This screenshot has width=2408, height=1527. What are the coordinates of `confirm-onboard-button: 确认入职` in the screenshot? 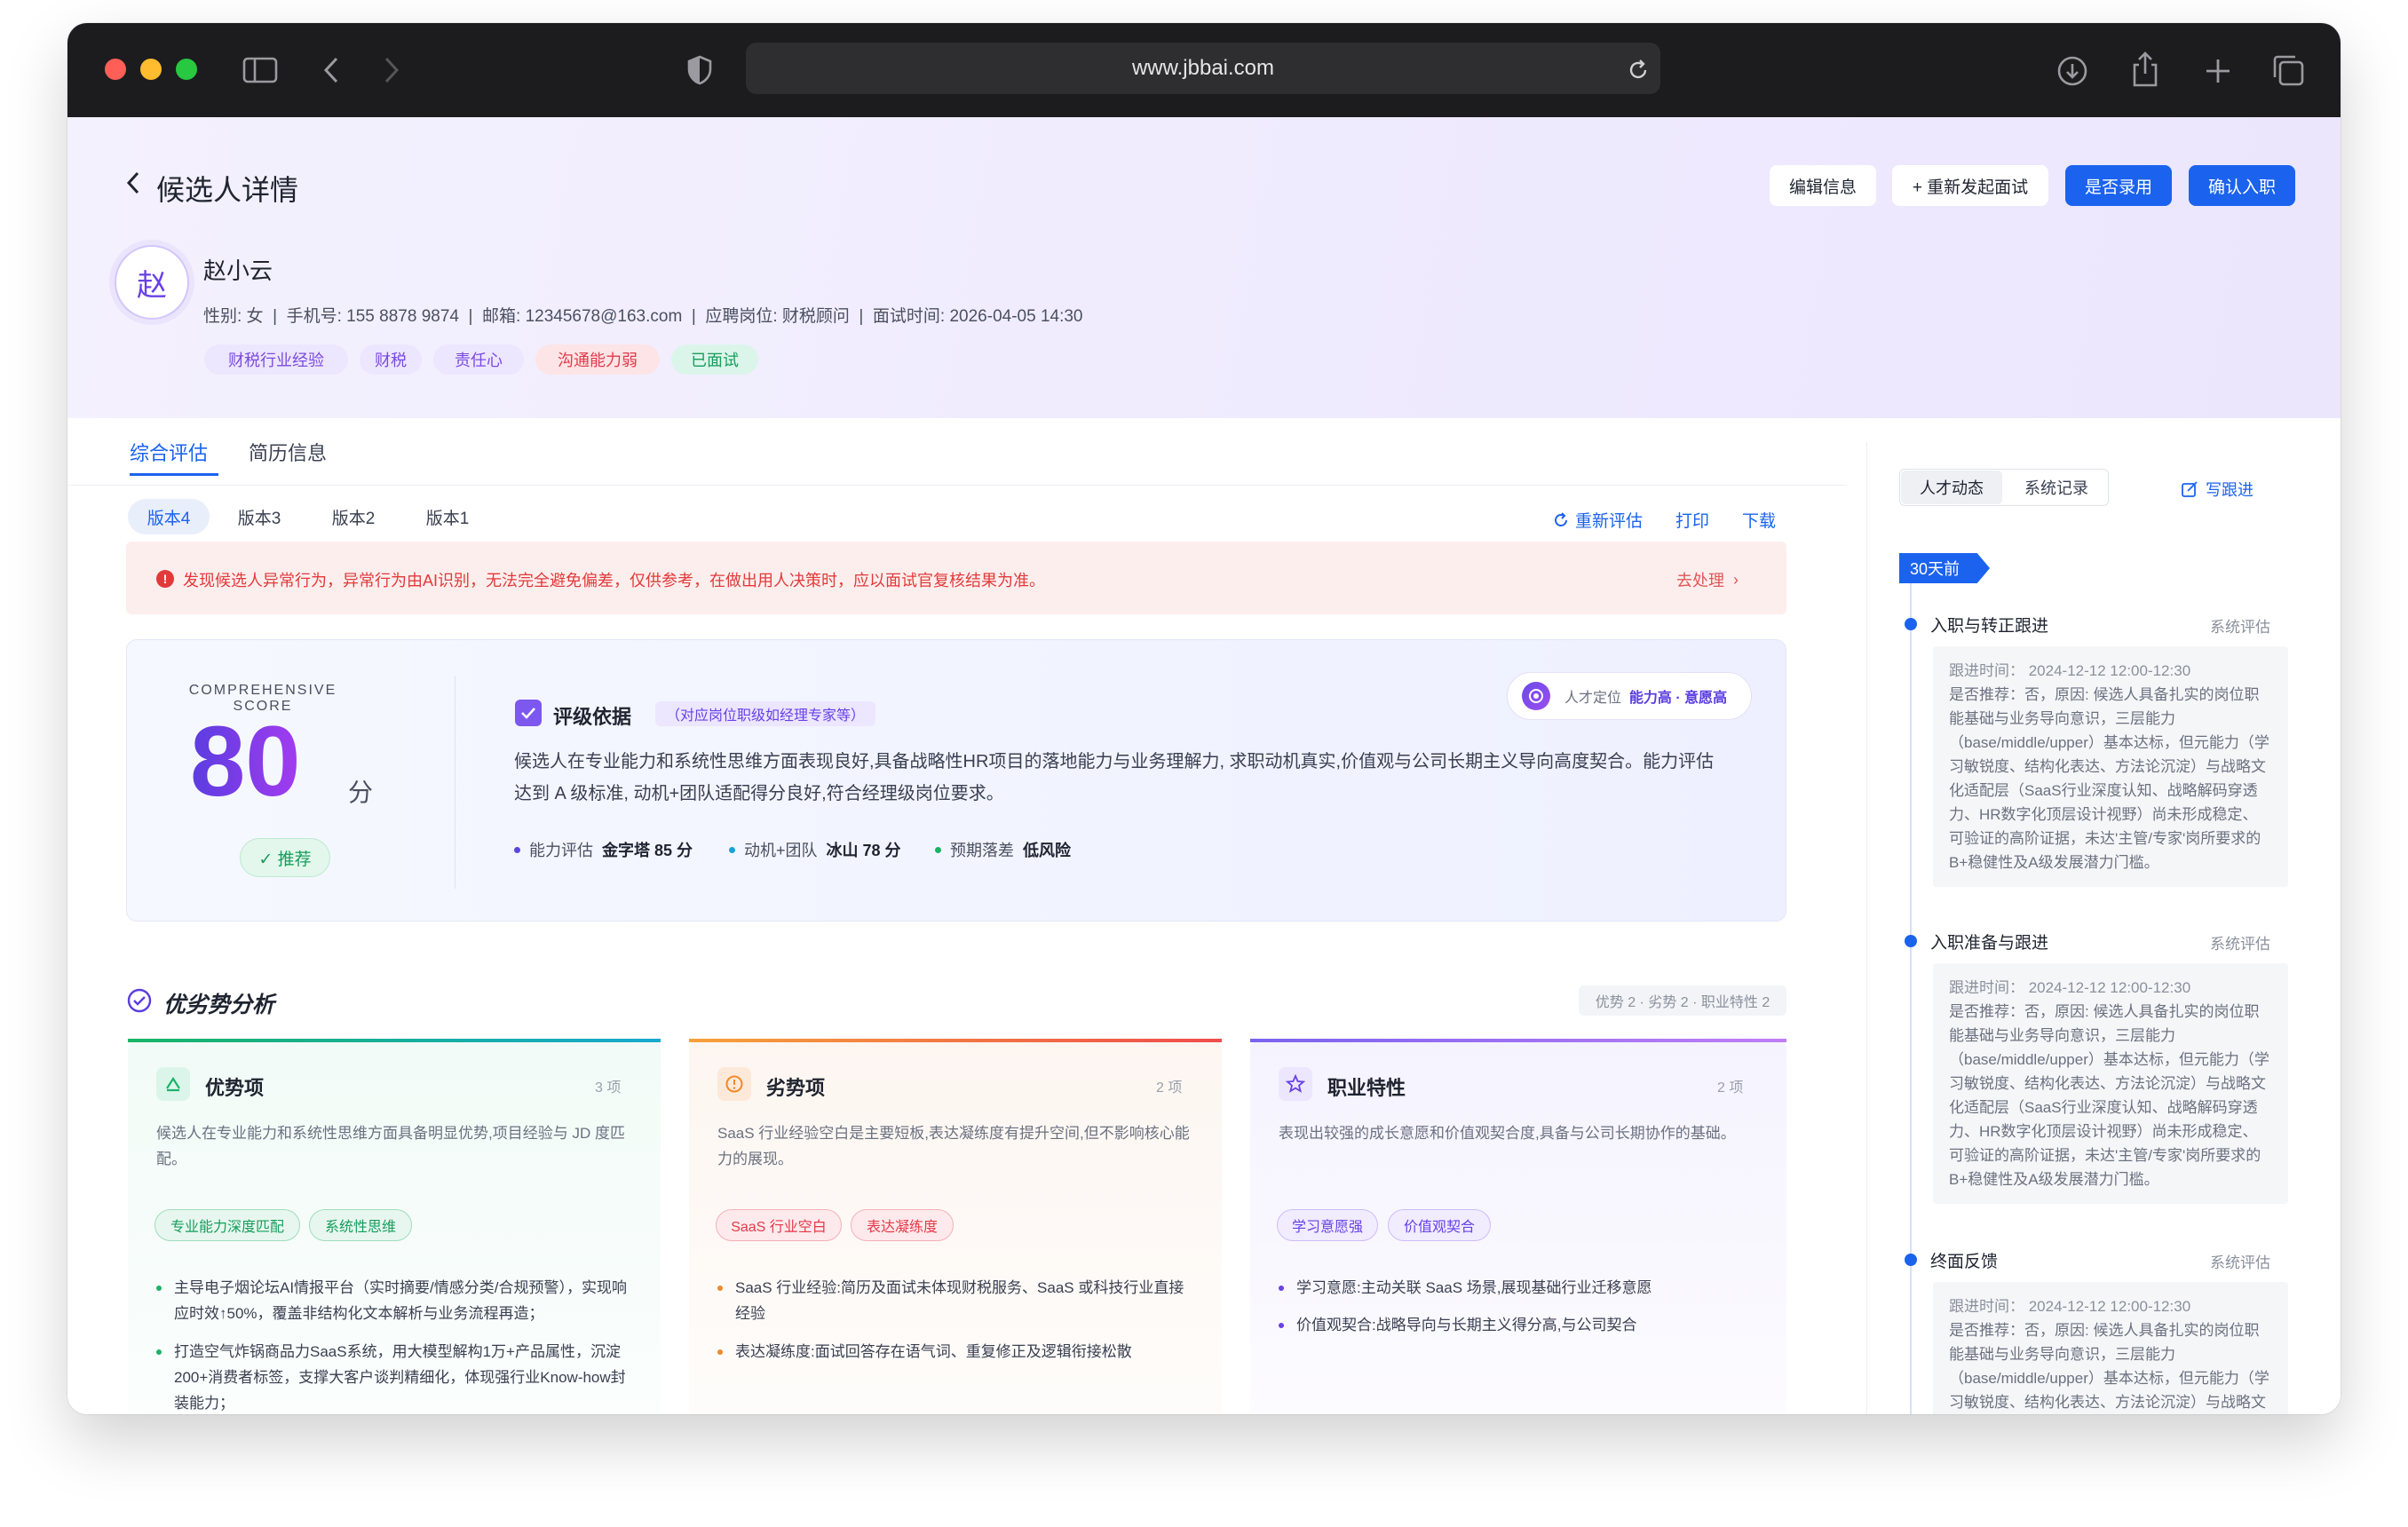 It's located at (2242, 185).